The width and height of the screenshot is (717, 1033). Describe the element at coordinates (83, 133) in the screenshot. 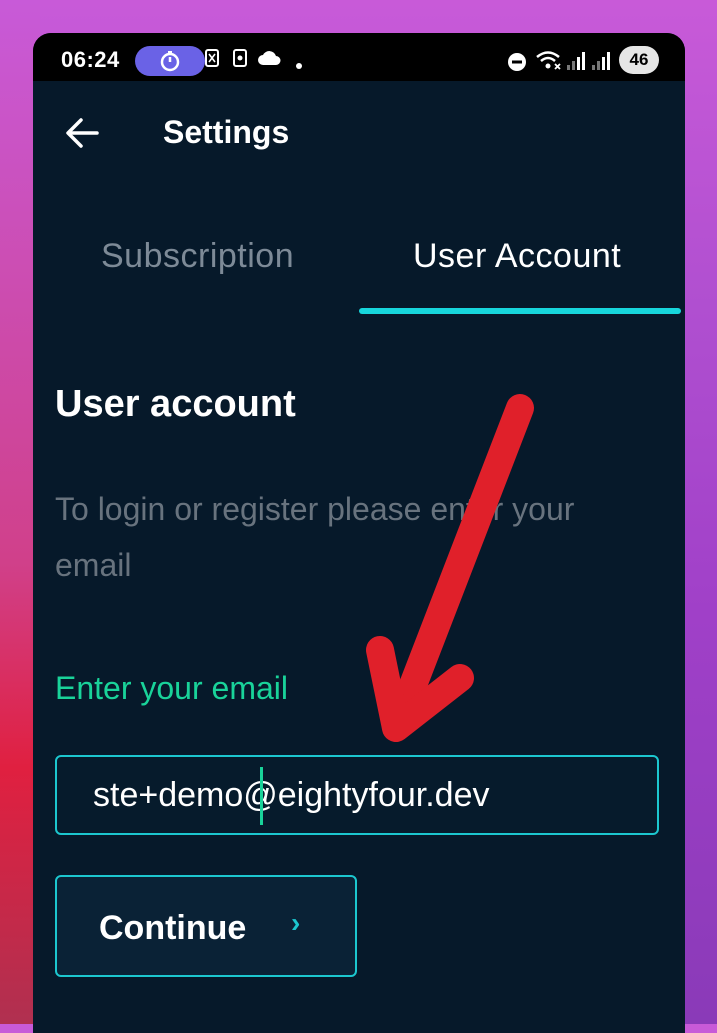

I see `back-arrow-icon` at that location.